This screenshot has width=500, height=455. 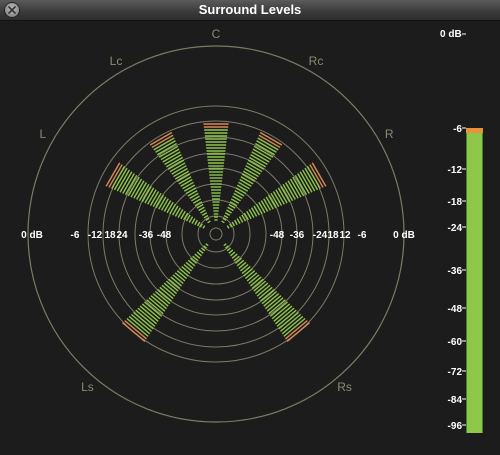 I want to click on channel-label-lc: Lc, so click(x=116, y=61).